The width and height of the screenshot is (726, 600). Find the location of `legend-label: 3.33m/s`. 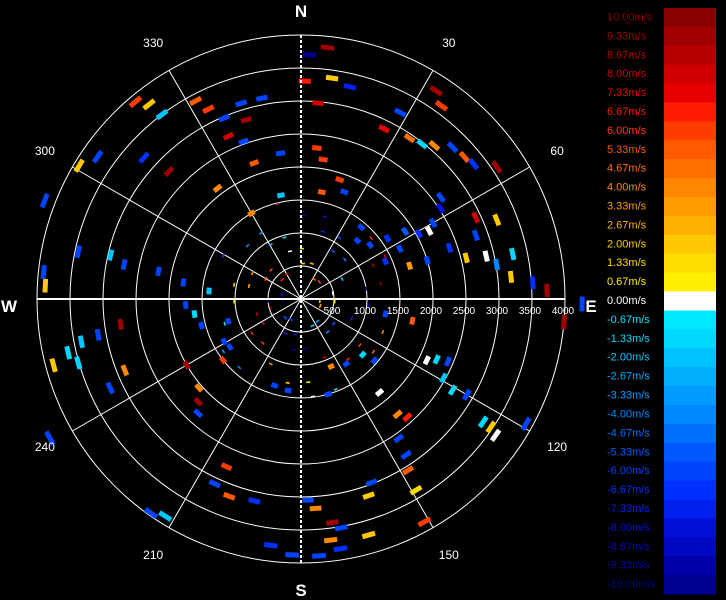

legend-label: 3.33m/s is located at coordinates (627, 207).